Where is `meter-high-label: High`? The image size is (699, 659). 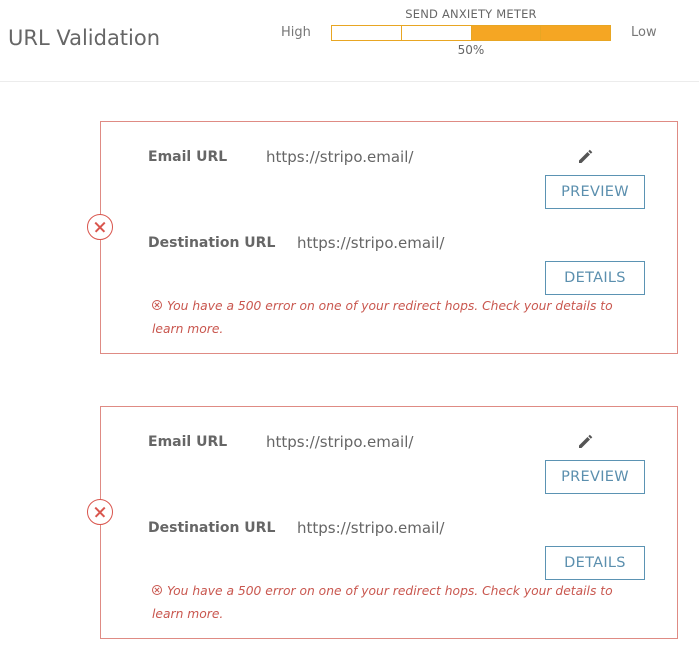 meter-high-label: High is located at coordinates (296, 32).